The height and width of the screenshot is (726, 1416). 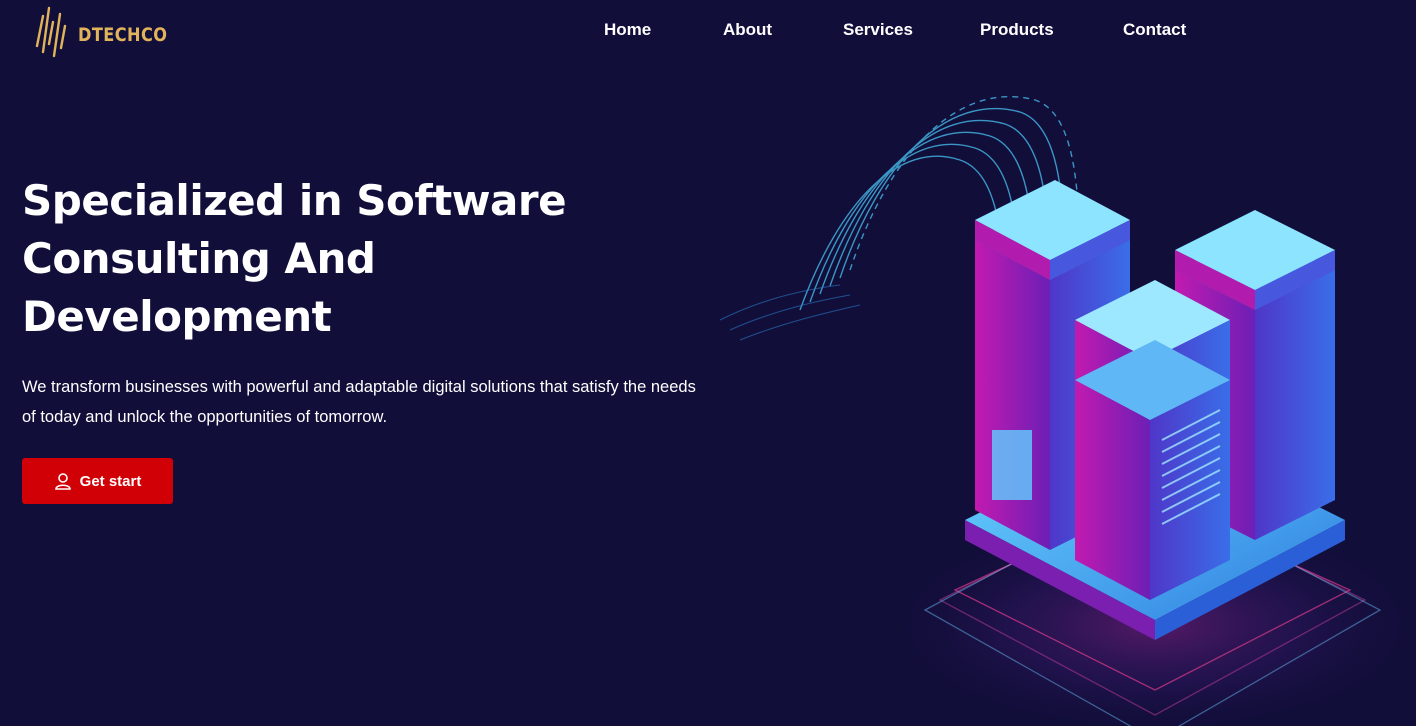 I want to click on hero-title-line-2: Consulting And, so click(x=199, y=258).